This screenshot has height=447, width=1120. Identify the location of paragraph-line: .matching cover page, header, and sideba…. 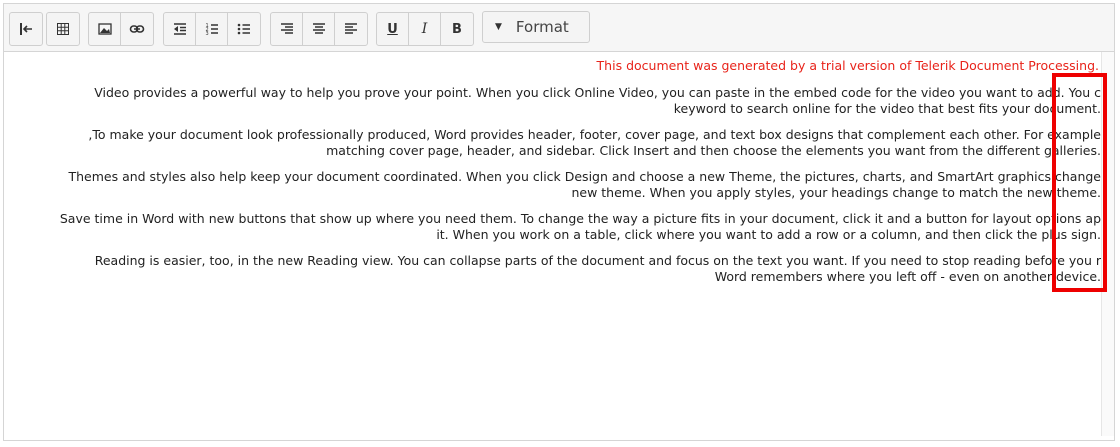
(713, 150).